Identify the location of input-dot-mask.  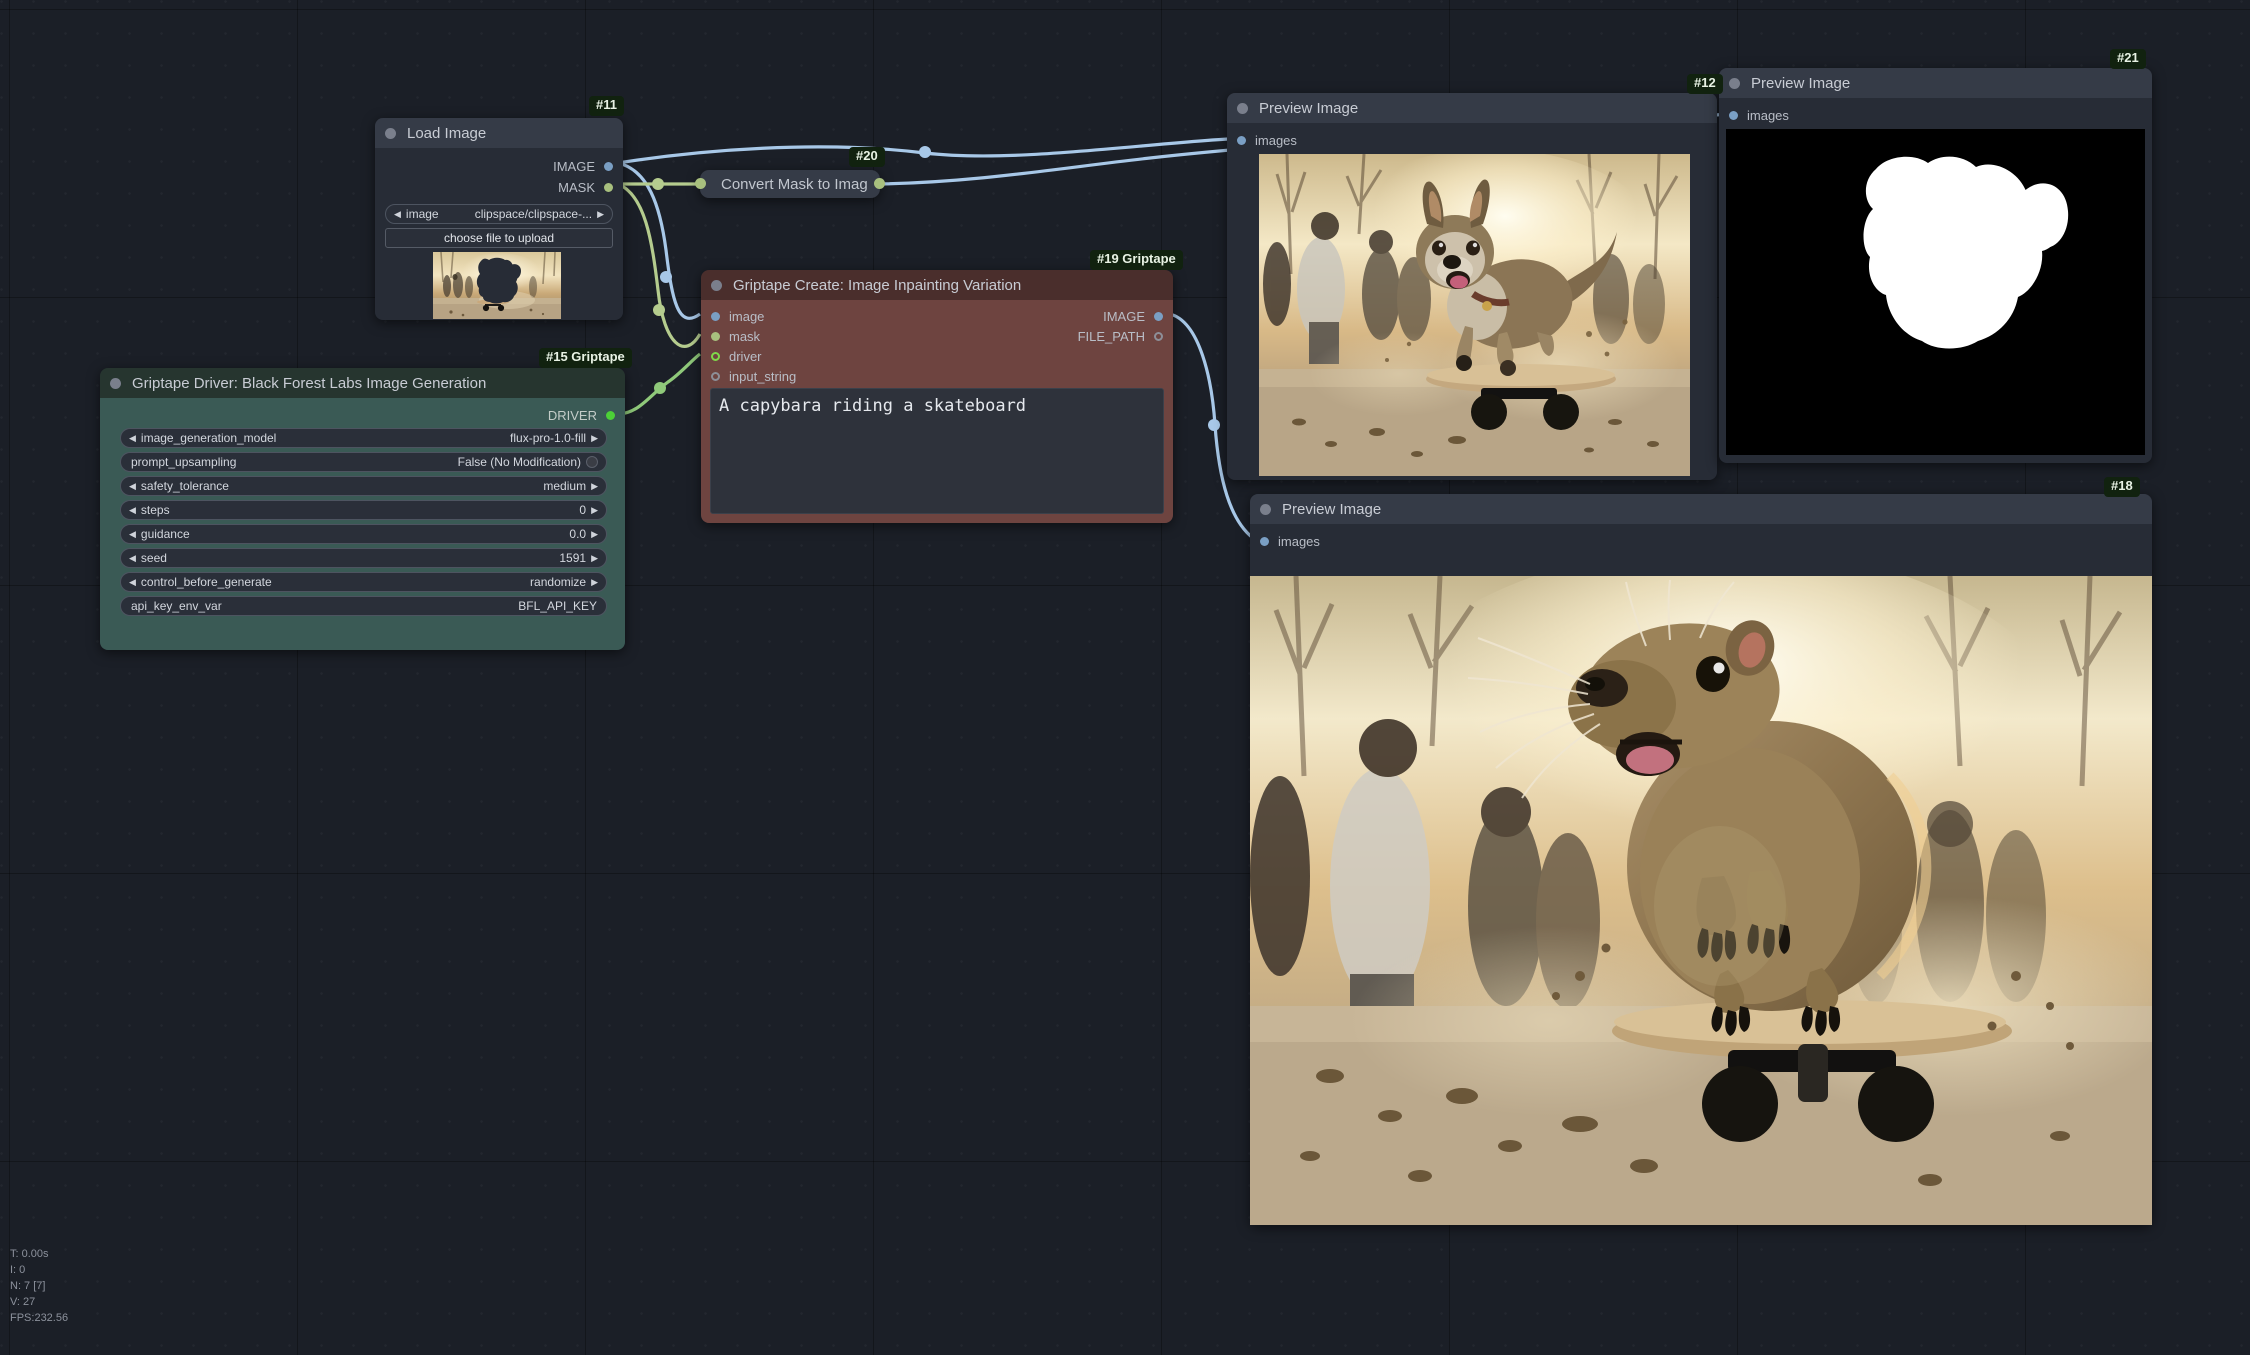
(715, 336).